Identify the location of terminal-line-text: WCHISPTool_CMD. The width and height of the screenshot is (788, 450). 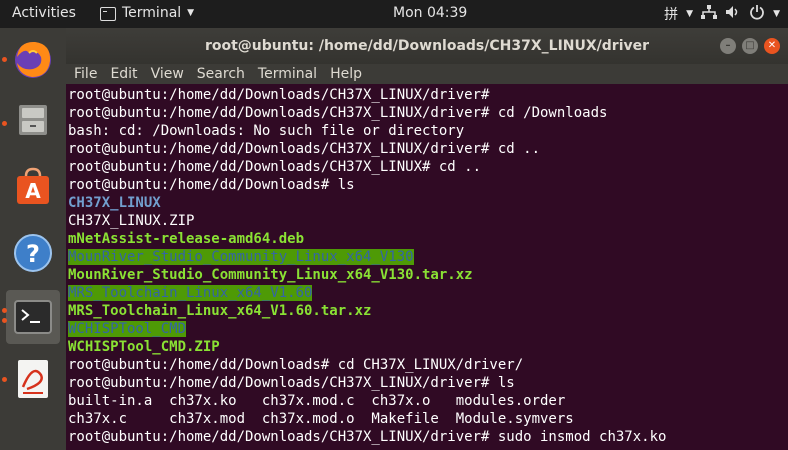
(127, 329).